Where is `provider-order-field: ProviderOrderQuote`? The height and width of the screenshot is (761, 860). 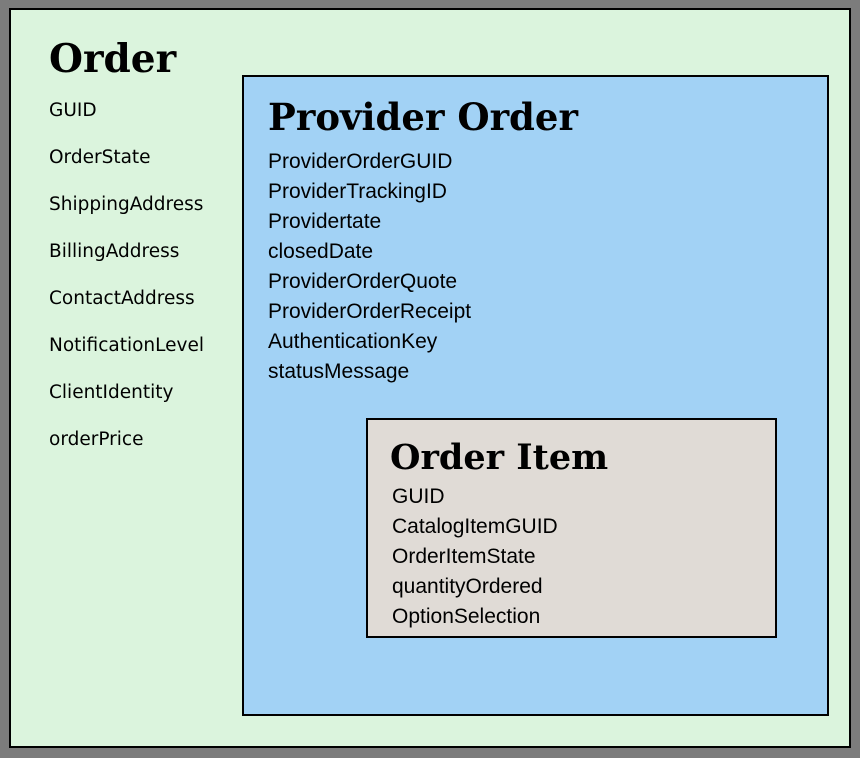
provider-order-field: ProviderOrderQuote is located at coordinates (363, 281).